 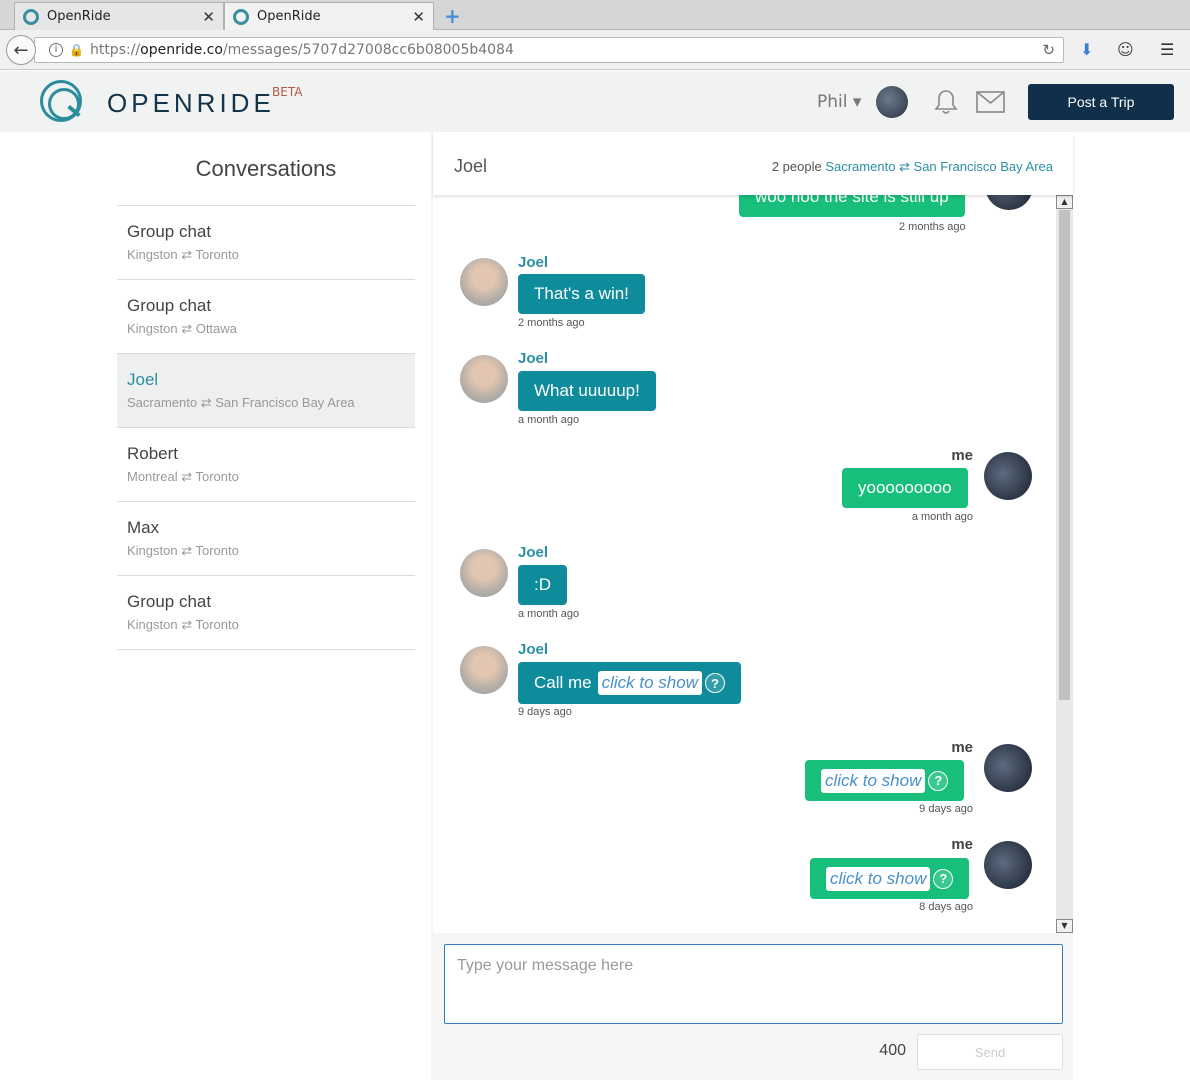 I want to click on logo-text: OPENRIDE, so click(x=191, y=103).